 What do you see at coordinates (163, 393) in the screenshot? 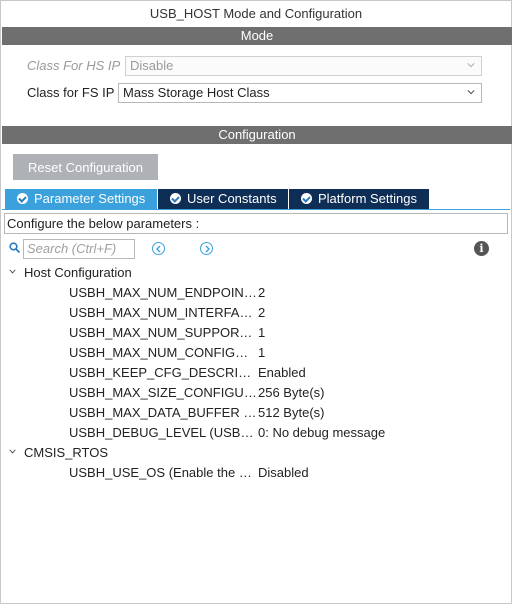
I see `param-name: USBH_MAX_SIZE_CONFIGURATION` at bounding box center [163, 393].